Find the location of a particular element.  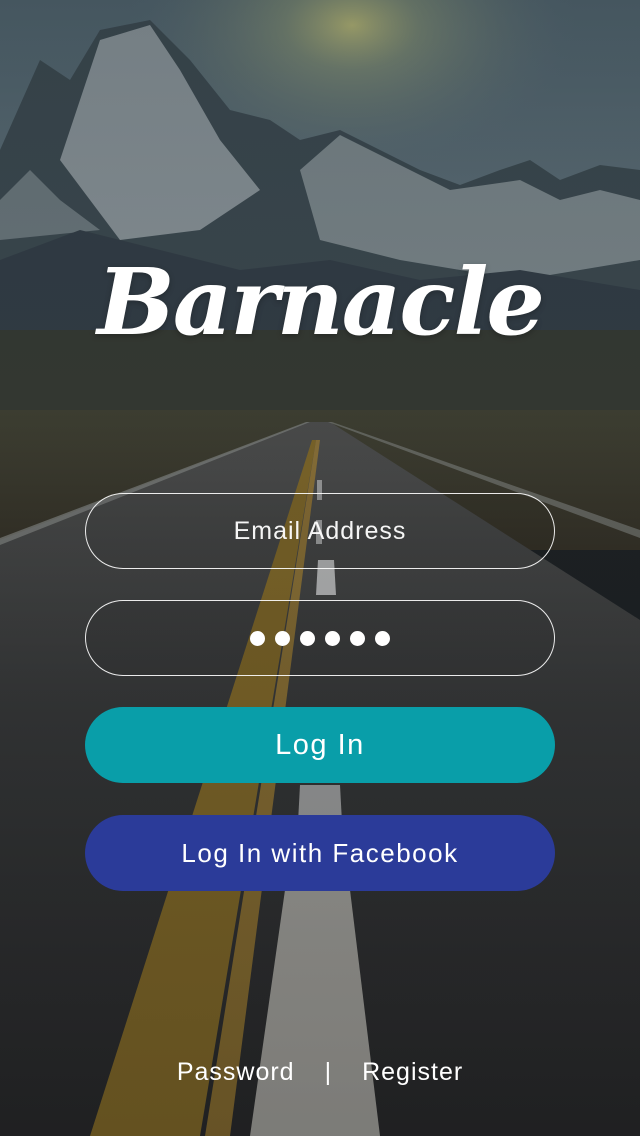

footer-links: Password | Register is located at coordinates (320, 1072).